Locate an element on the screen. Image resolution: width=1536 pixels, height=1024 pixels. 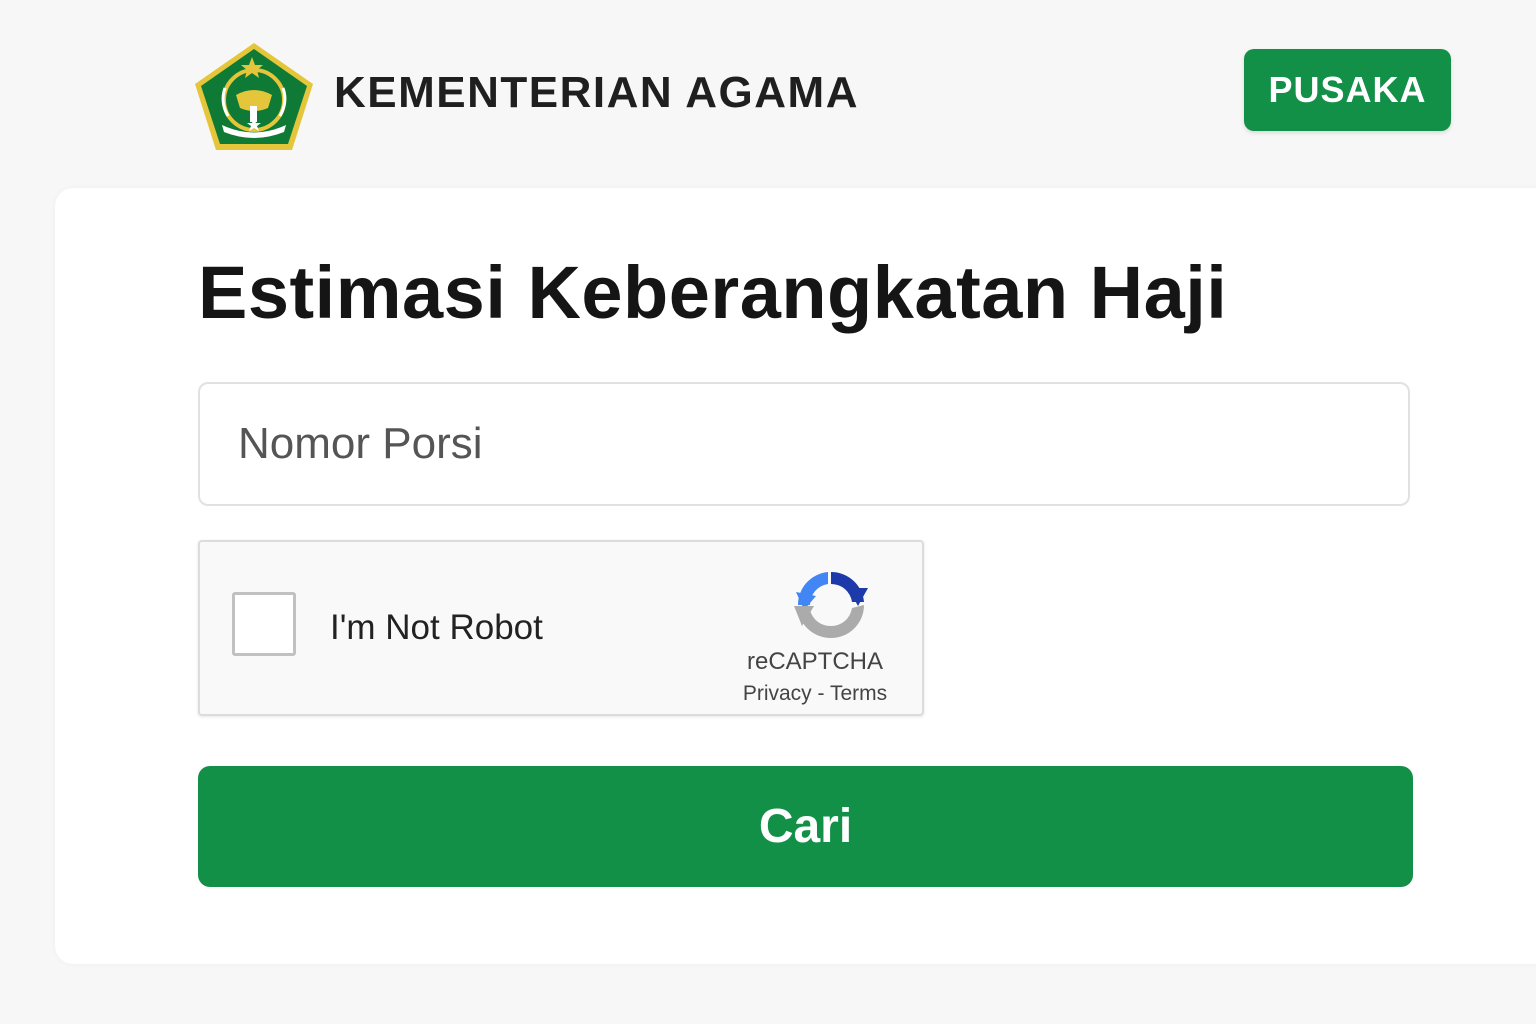
recaptcha-label: I'm Not Robot is located at coordinates (436, 627).